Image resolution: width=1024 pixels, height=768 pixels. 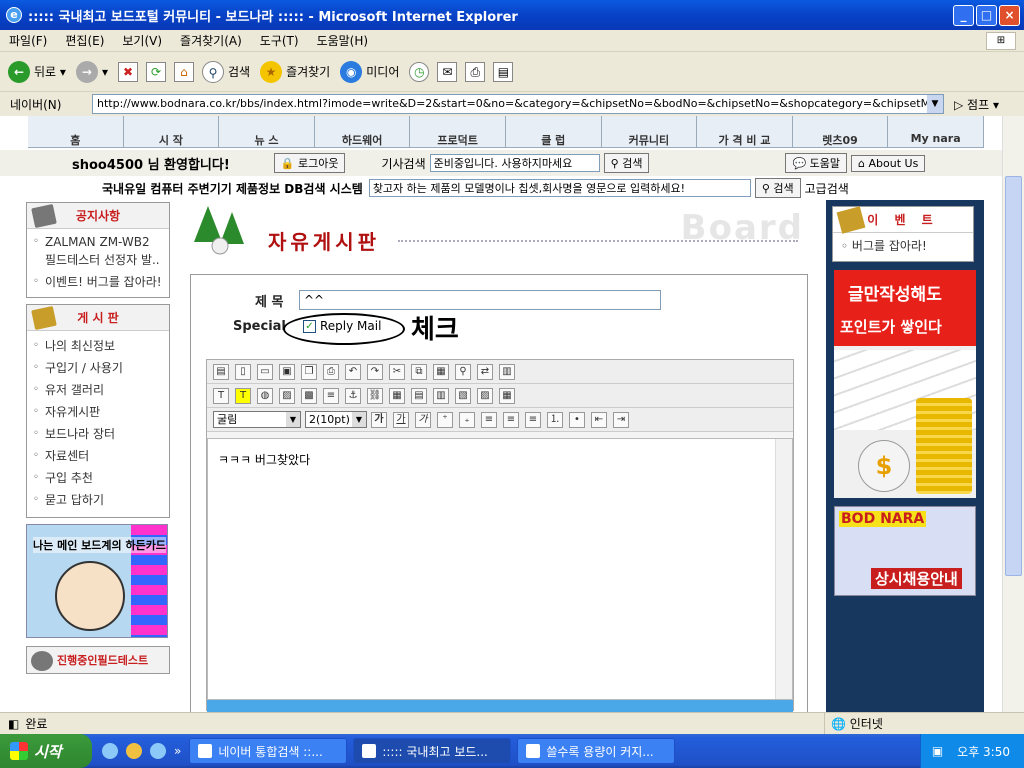 I want to click on nav-community: 커뮤니티, so click(x=650, y=131).